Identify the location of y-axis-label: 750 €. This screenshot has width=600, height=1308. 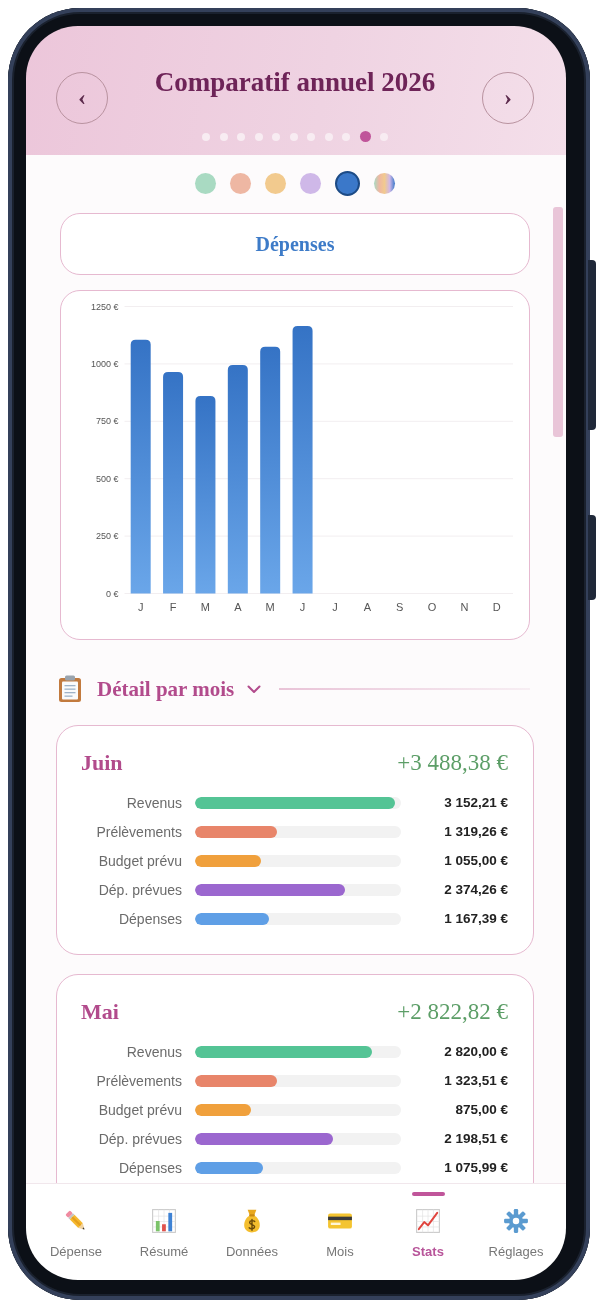
(107, 421).